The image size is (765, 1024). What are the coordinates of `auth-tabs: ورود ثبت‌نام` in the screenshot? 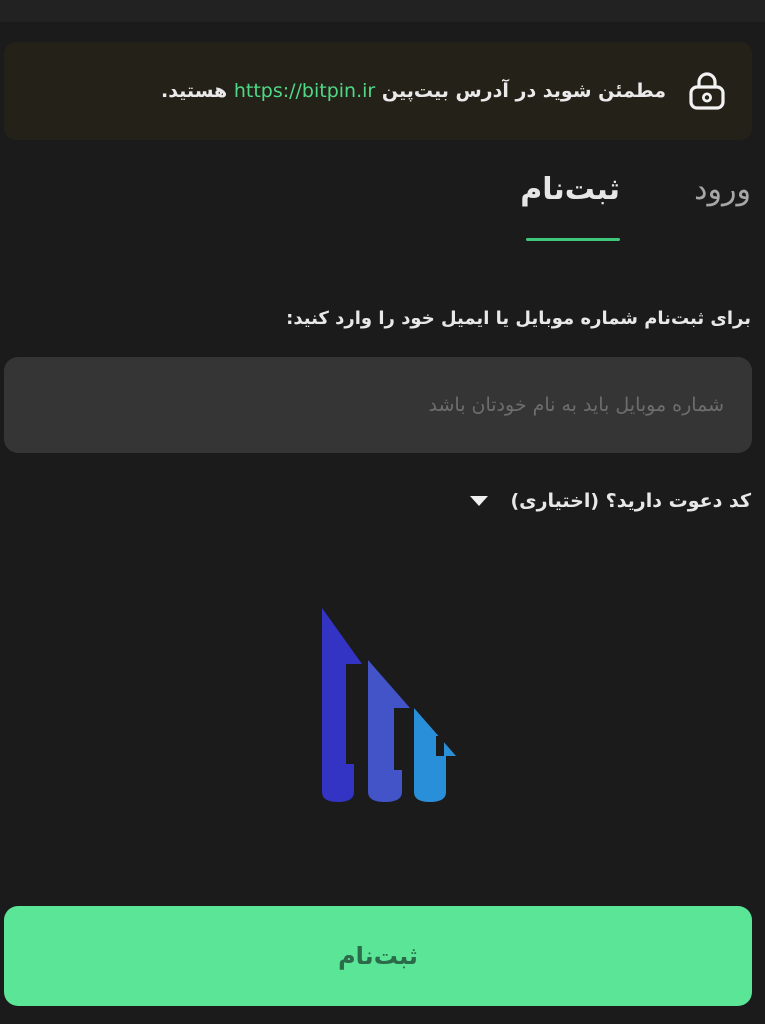 It's located at (382, 209).